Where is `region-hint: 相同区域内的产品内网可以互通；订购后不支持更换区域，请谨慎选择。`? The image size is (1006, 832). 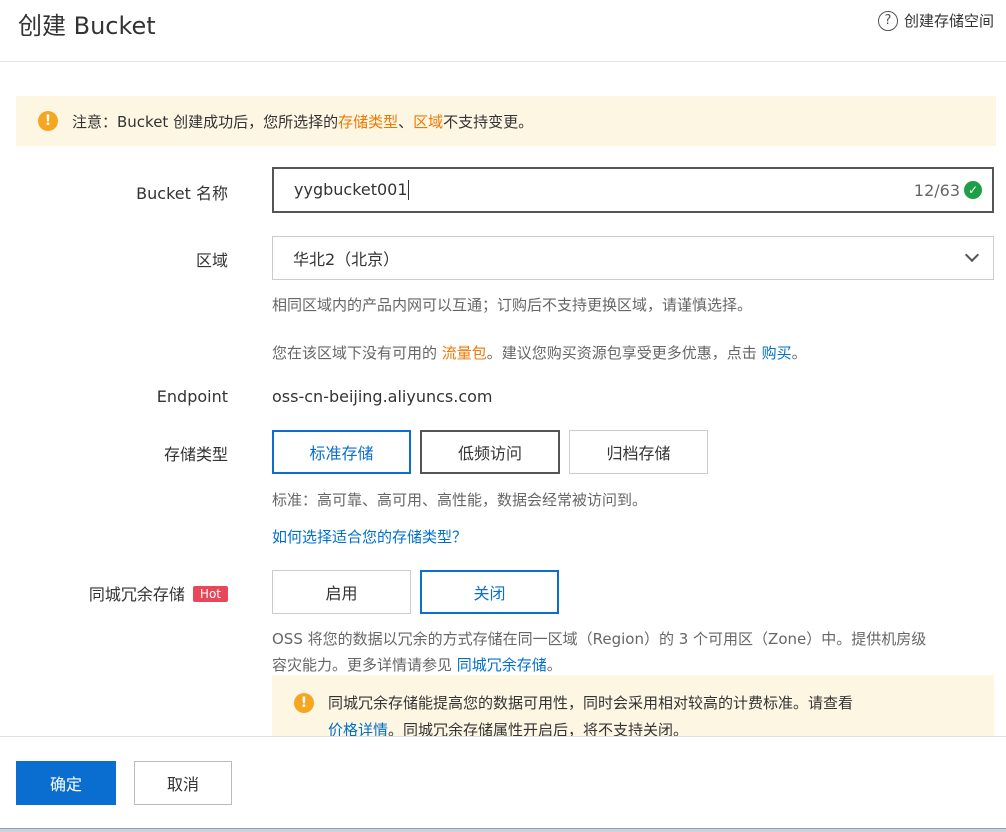 region-hint: 相同区域内的产品内网可以互通；订购后不支持更换区域，请谨慎选择。 is located at coordinates (512, 305).